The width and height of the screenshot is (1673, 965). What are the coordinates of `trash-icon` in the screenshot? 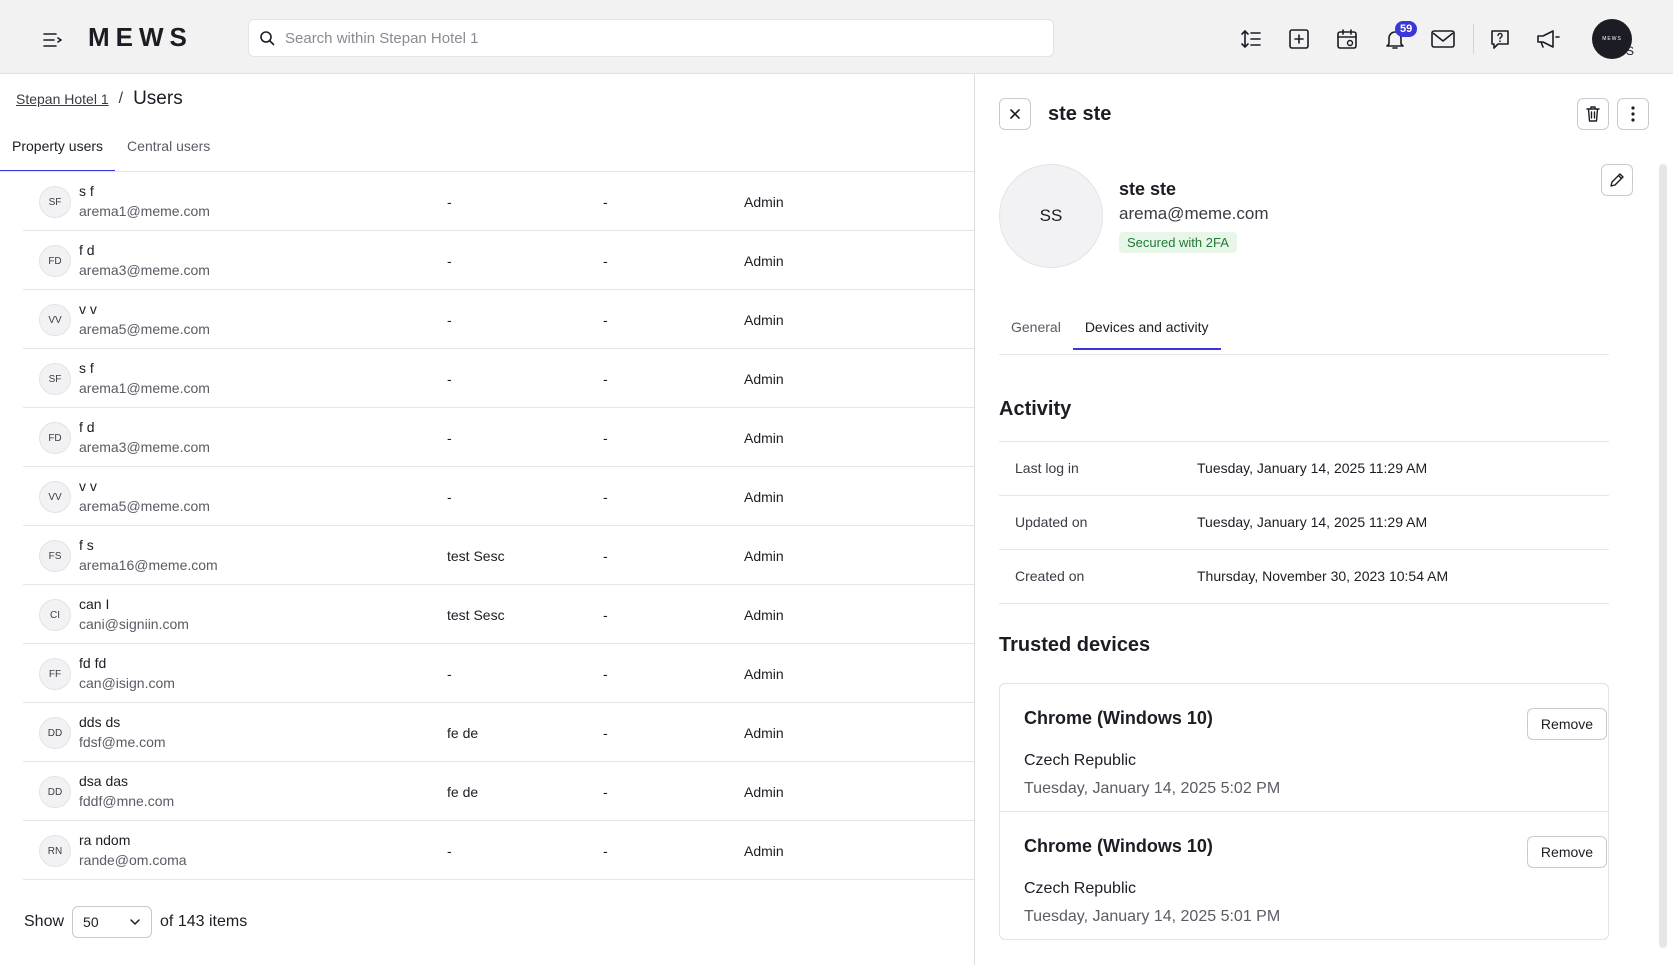 It's located at (1593, 114).